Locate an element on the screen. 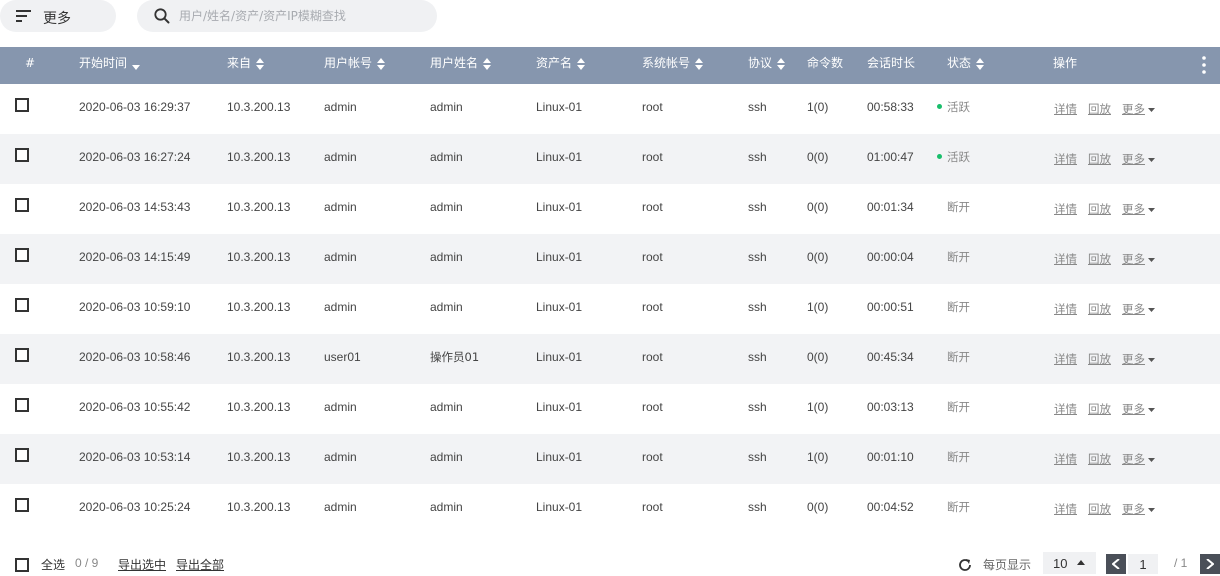  col-command-count-header: 命令数 is located at coordinates (825, 63).